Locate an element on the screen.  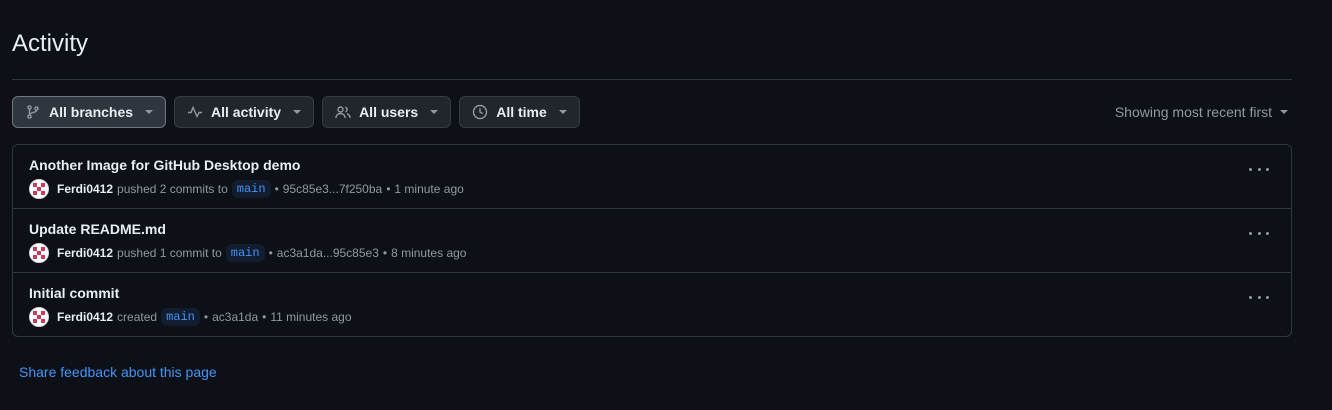
commit-range-link: ac3a1da is located at coordinates (235, 317).